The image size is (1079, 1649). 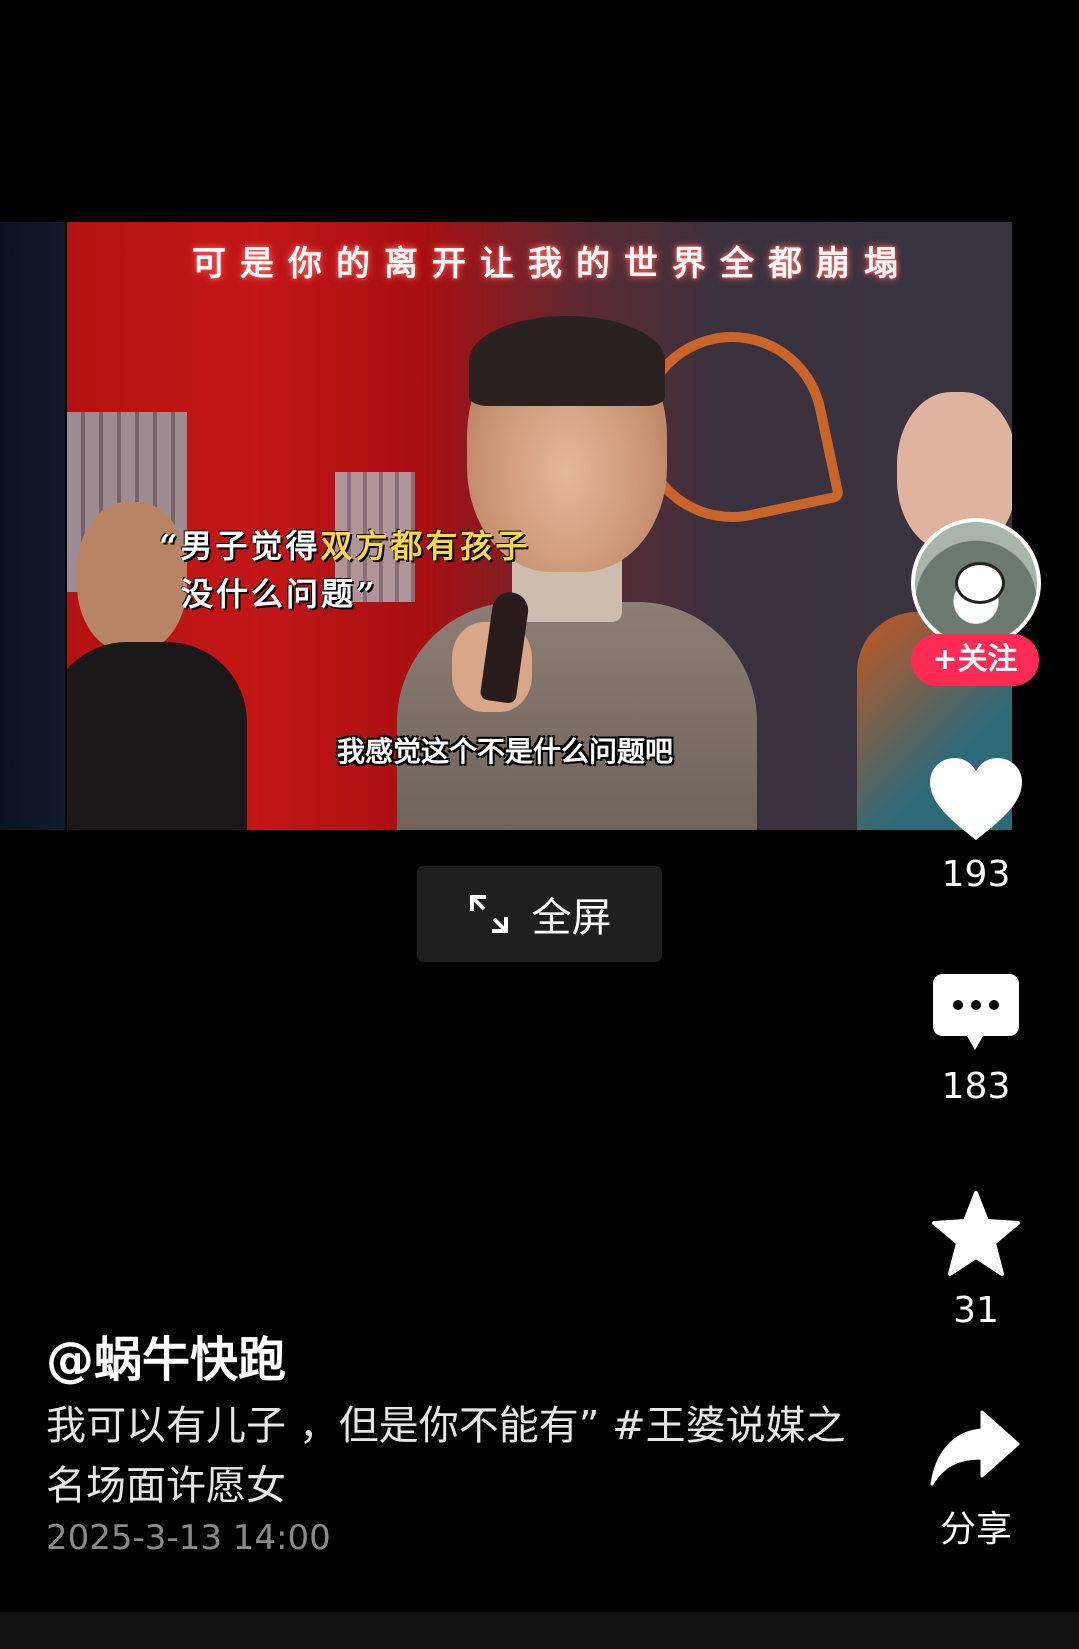 What do you see at coordinates (446, 1456) in the screenshot?
I see `post-description: 我可以有儿子 ，但是你不能有” #王婆说媒之名场面许愿女` at bounding box center [446, 1456].